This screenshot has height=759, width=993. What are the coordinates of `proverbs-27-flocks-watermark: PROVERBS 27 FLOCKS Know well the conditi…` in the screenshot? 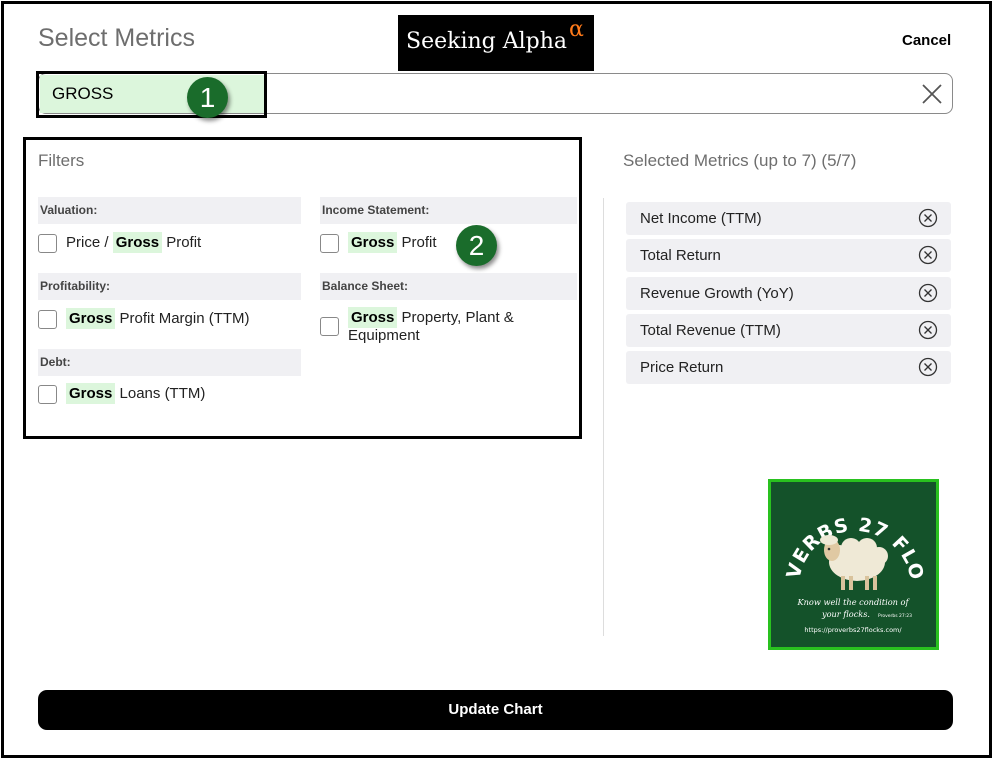 It's located at (851, 557).